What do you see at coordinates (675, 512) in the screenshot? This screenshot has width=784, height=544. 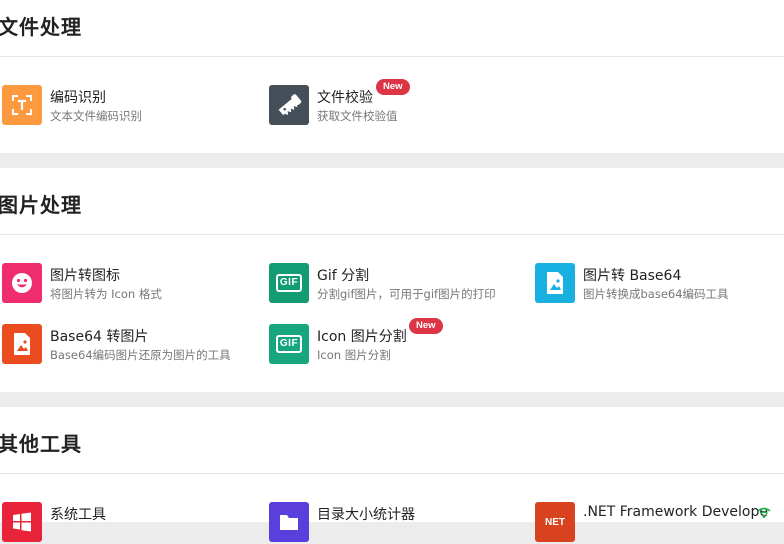 I see `tool-name: .NET Framework Develope` at bounding box center [675, 512].